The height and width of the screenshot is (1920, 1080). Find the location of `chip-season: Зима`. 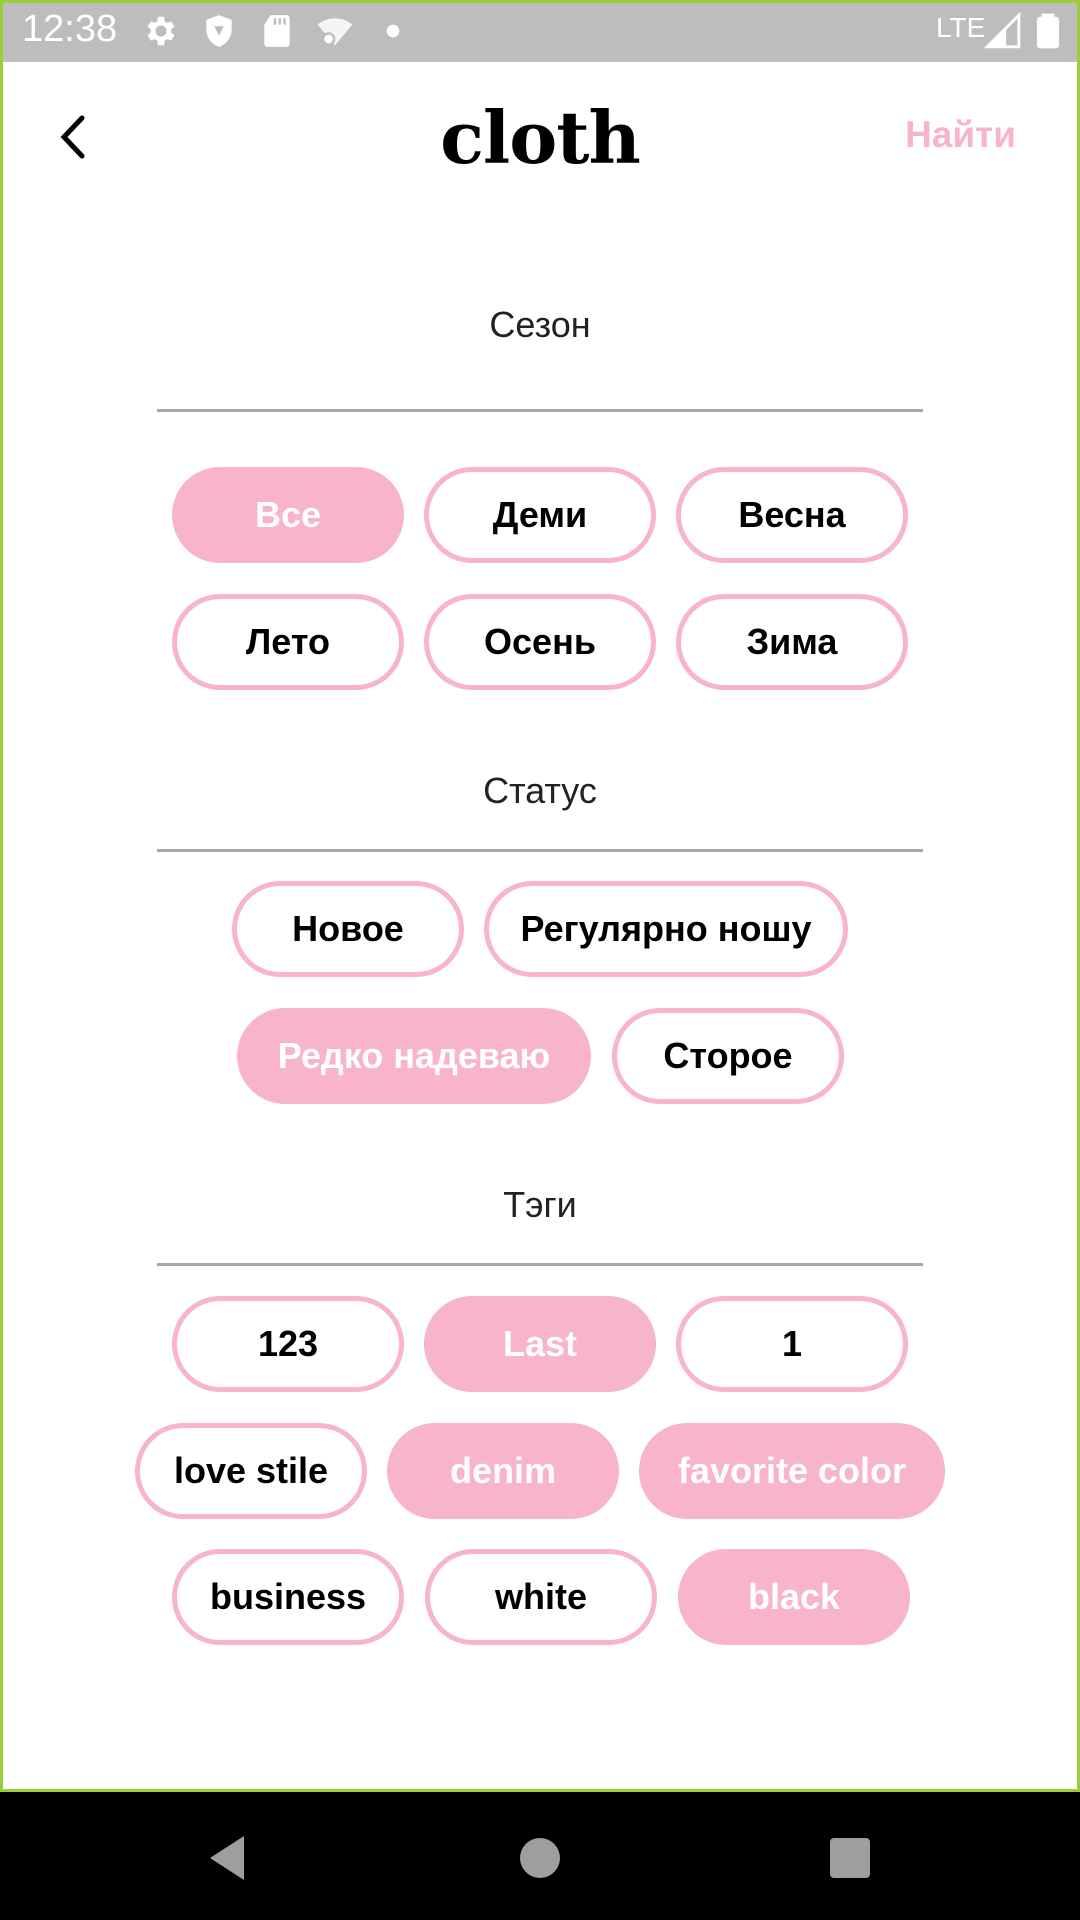

chip-season: Зима is located at coordinates (792, 642).